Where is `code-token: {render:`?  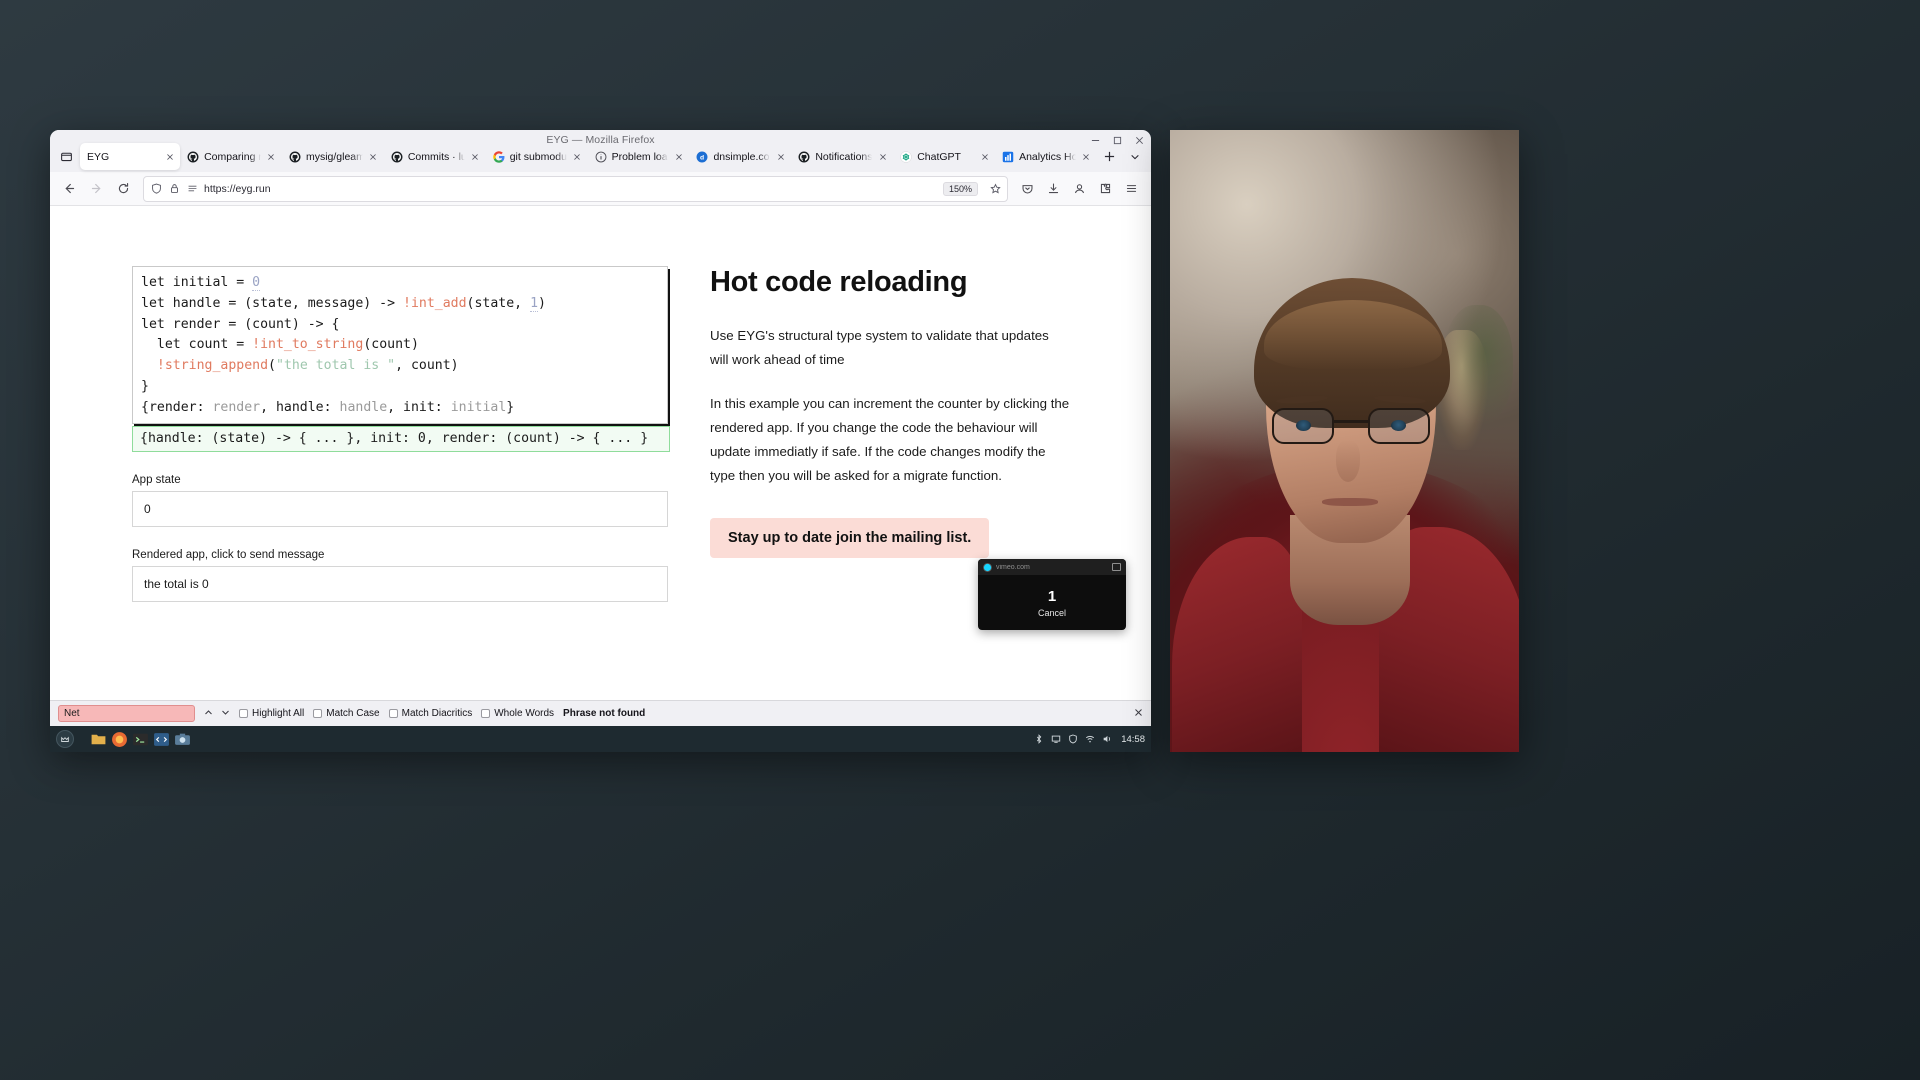
code-token: {render: is located at coordinates (177, 407).